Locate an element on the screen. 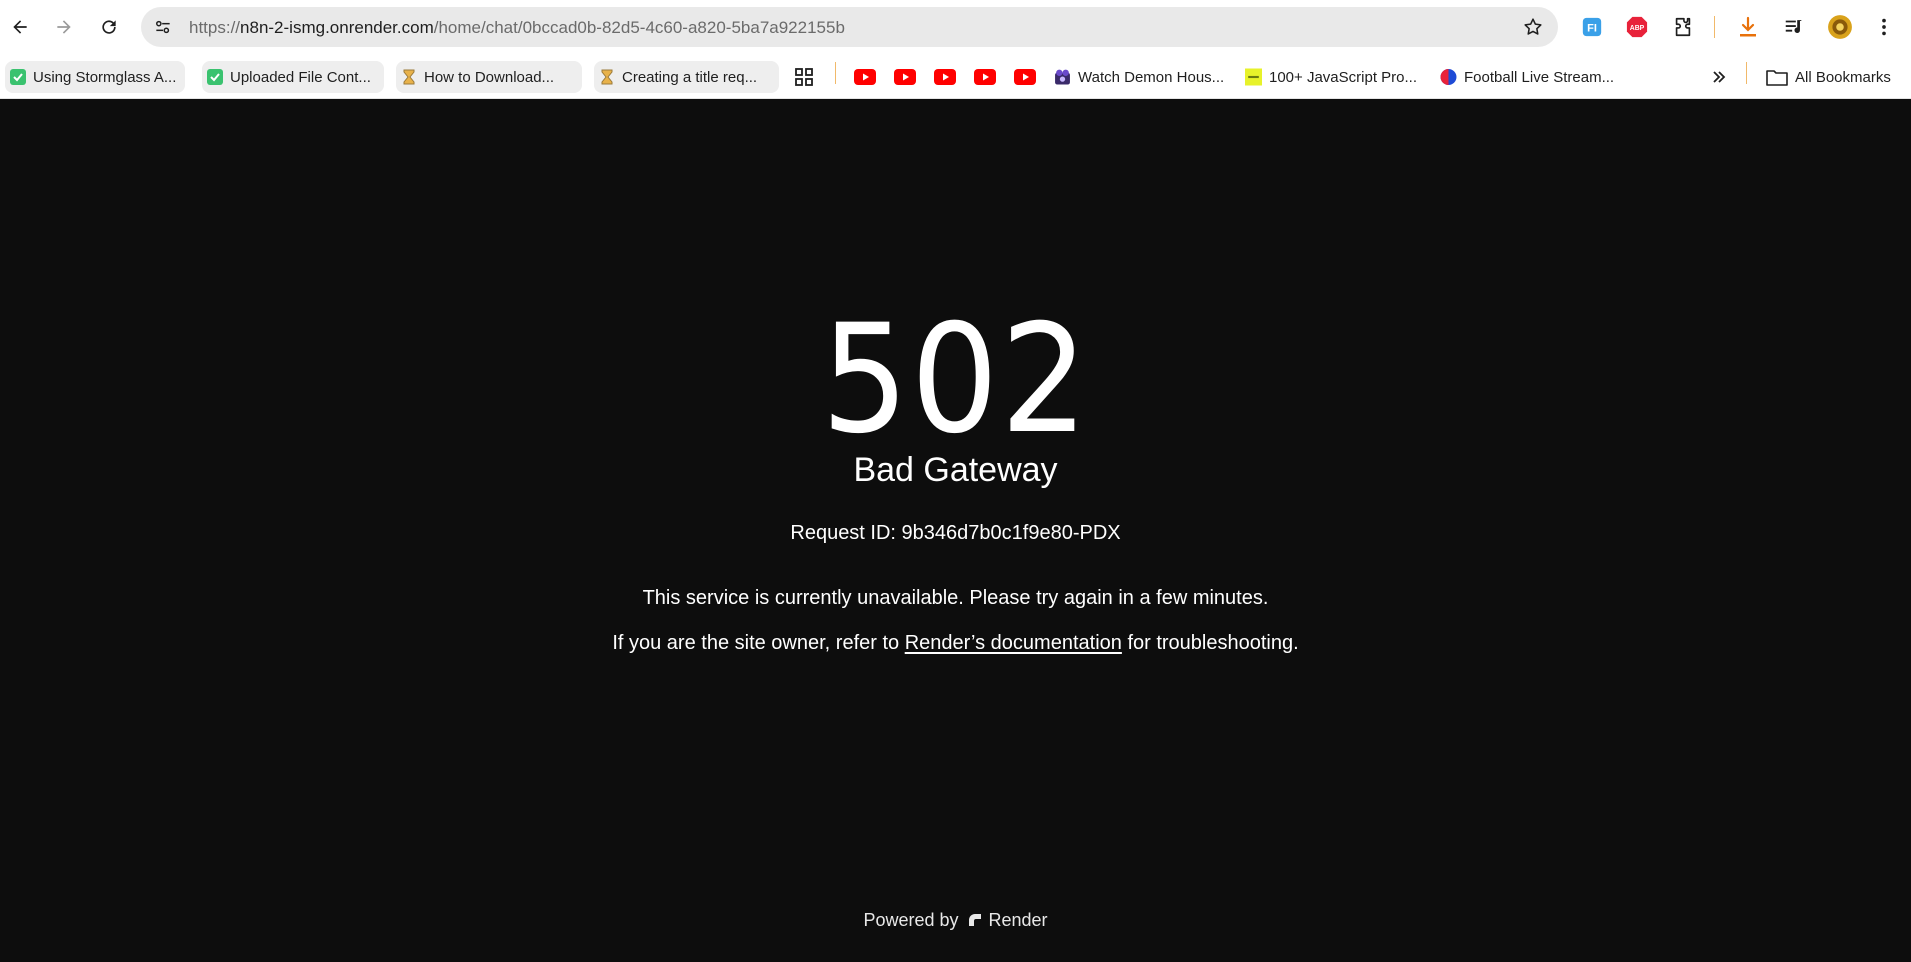 This screenshot has width=1911, height=962. all-bookmarks-button: All Bookmarks is located at coordinates (1829, 77).